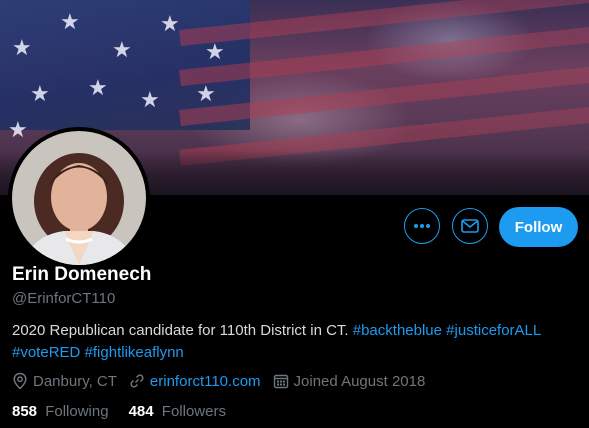  I want to click on profile-handle: @ErinforCT110, so click(64, 298).